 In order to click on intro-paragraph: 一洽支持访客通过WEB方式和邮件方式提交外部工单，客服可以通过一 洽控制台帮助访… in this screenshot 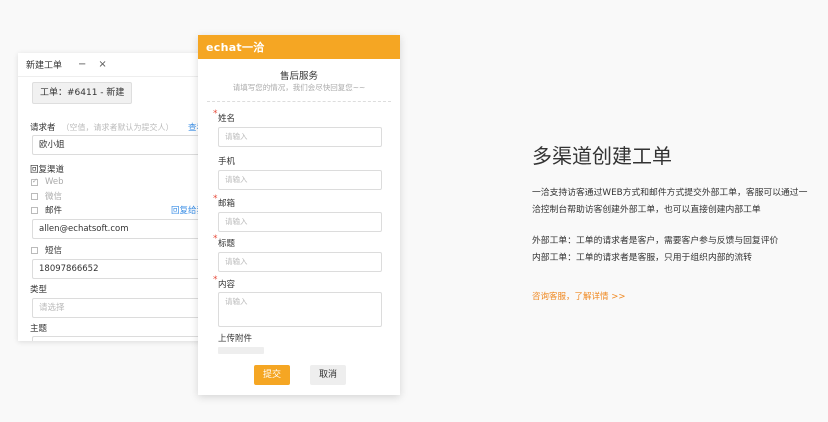, I will do `click(678, 202)`.